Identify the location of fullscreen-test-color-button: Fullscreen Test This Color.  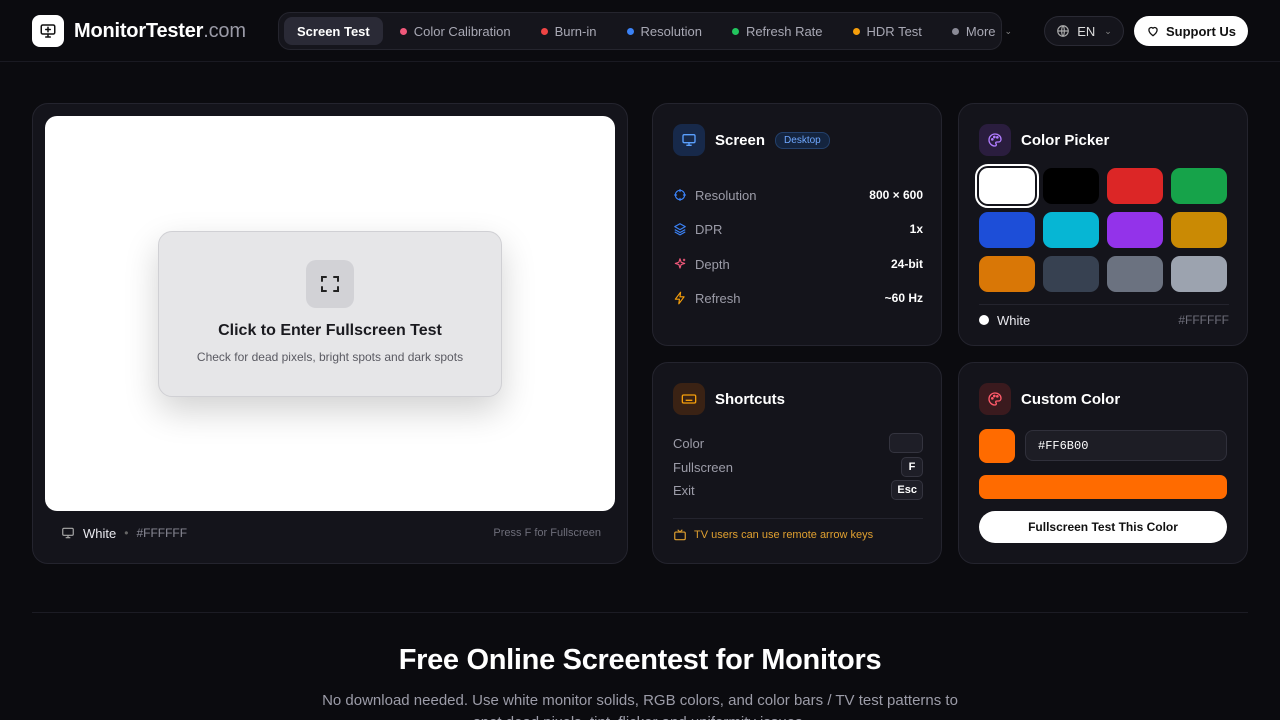
(1103, 527).